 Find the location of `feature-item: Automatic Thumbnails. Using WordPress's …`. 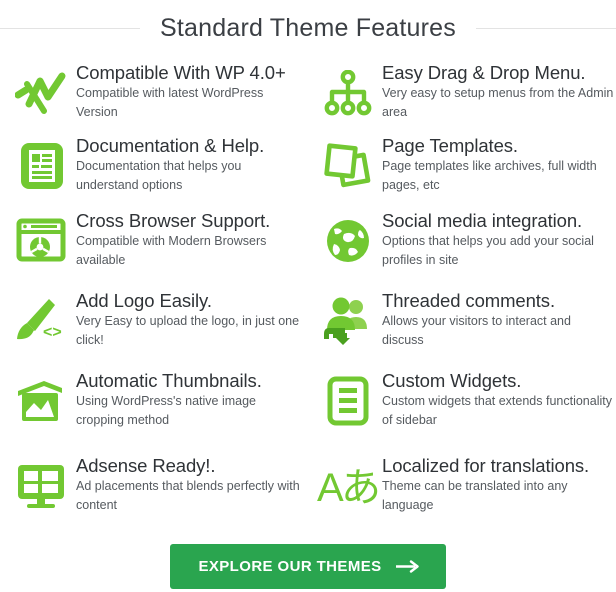

feature-item: Automatic Thumbnails. Using WordPress's … is located at coordinates (159, 406).